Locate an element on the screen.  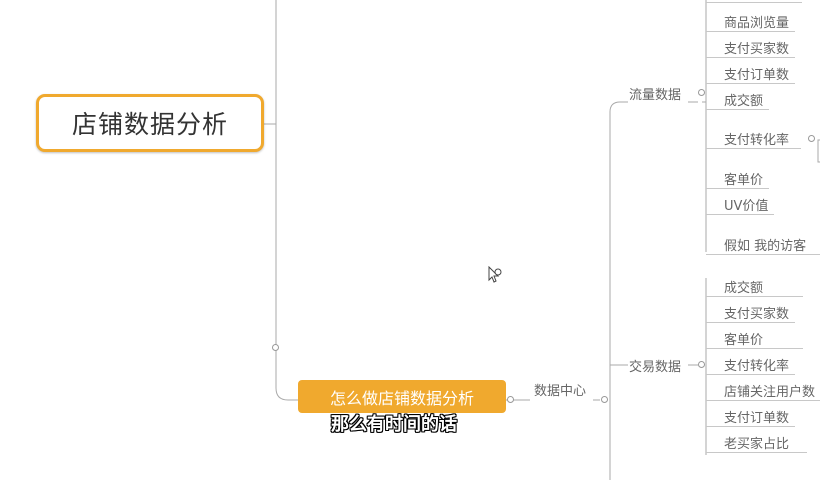
list-item: 老买家占比 is located at coordinates (757, 443).